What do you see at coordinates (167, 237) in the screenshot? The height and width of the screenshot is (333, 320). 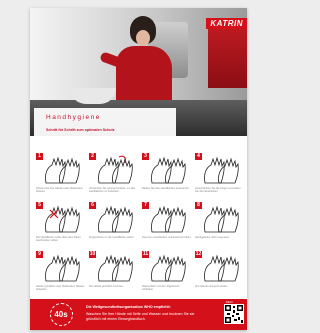 I see `step-caption: Daumen umschließen und kreisend reiben.` at bounding box center [167, 237].